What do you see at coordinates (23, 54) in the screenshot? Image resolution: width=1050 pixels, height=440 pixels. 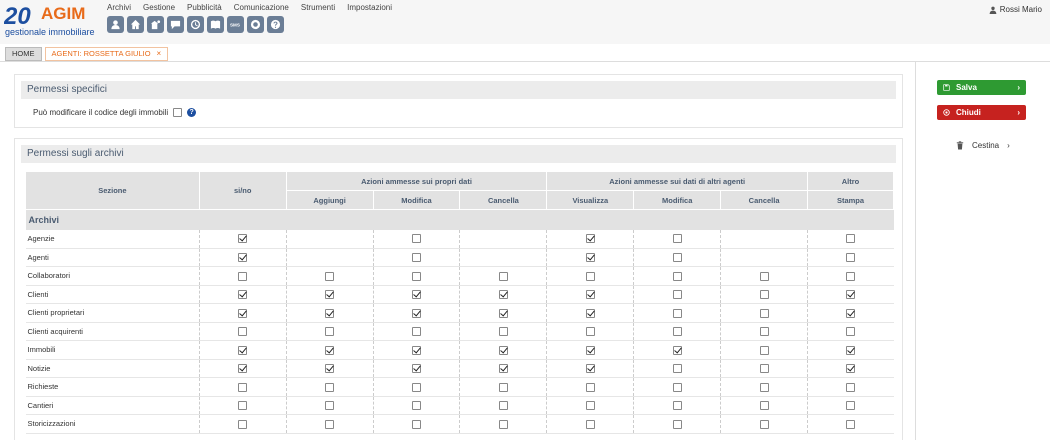 I see `tab-home: HOME` at bounding box center [23, 54].